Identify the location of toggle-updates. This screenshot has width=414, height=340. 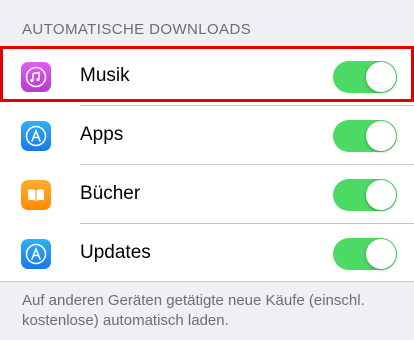
(365, 254).